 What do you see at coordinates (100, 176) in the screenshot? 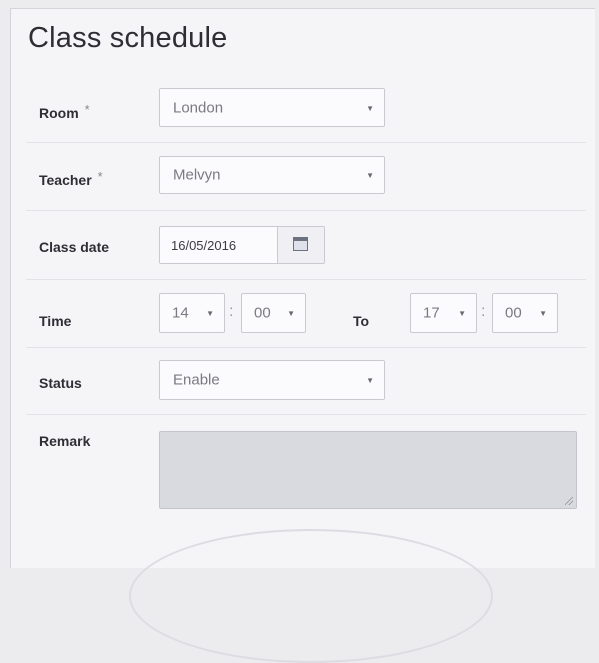
I see `teacher-required-mark: *` at bounding box center [100, 176].